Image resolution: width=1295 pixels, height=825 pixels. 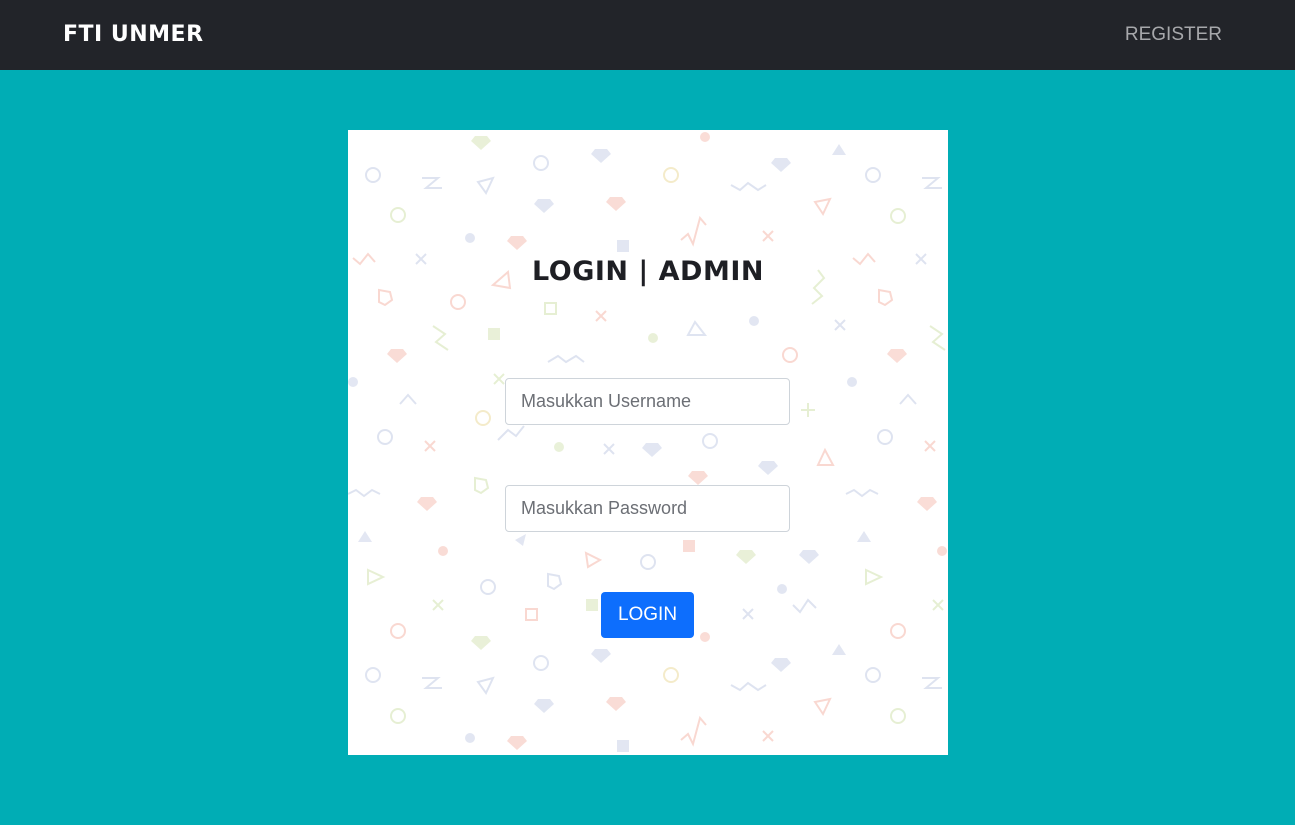 What do you see at coordinates (1173, 35) in the screenshot?
I see `register-link: REGISTER` at bounding box center [1173, 35].